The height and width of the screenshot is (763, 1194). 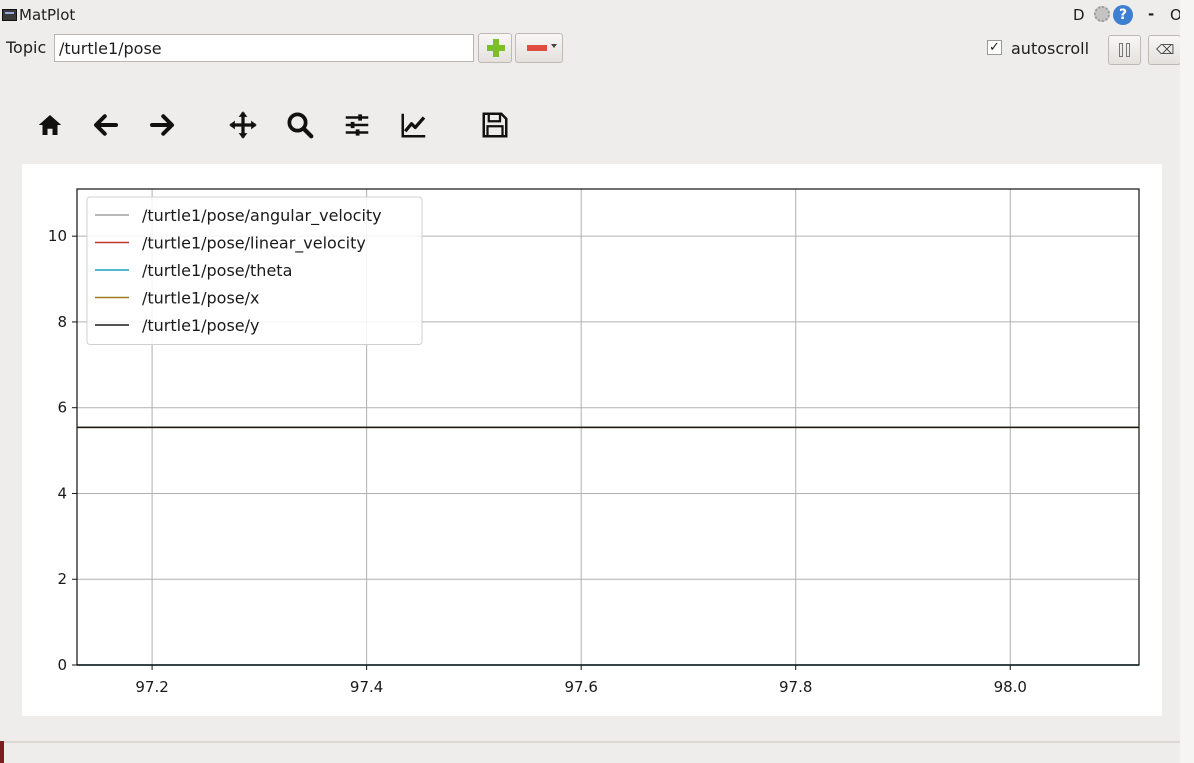 I want to click on save-button, so click(x=495, y=125).